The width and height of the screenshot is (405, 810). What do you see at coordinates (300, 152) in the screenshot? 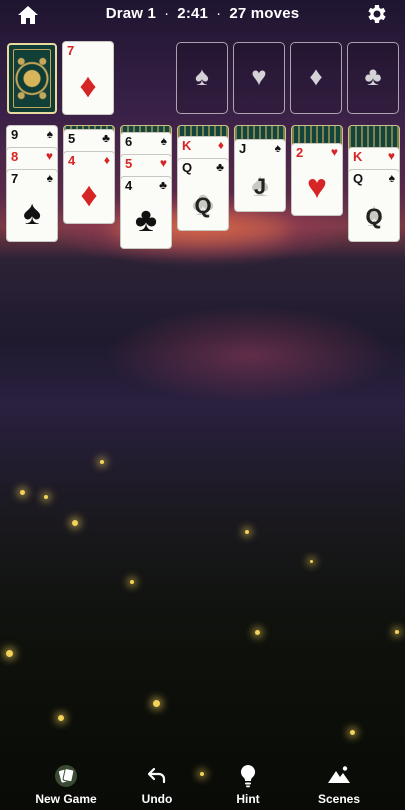
I see `card-rank: 2` at bounding box center [300, 152].